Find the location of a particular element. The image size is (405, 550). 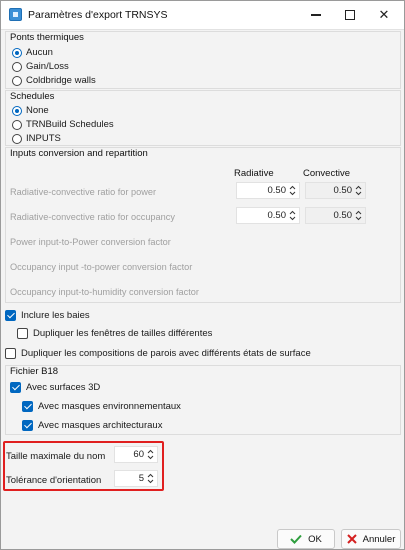

maximize-button is located at coordinates (350, 15).